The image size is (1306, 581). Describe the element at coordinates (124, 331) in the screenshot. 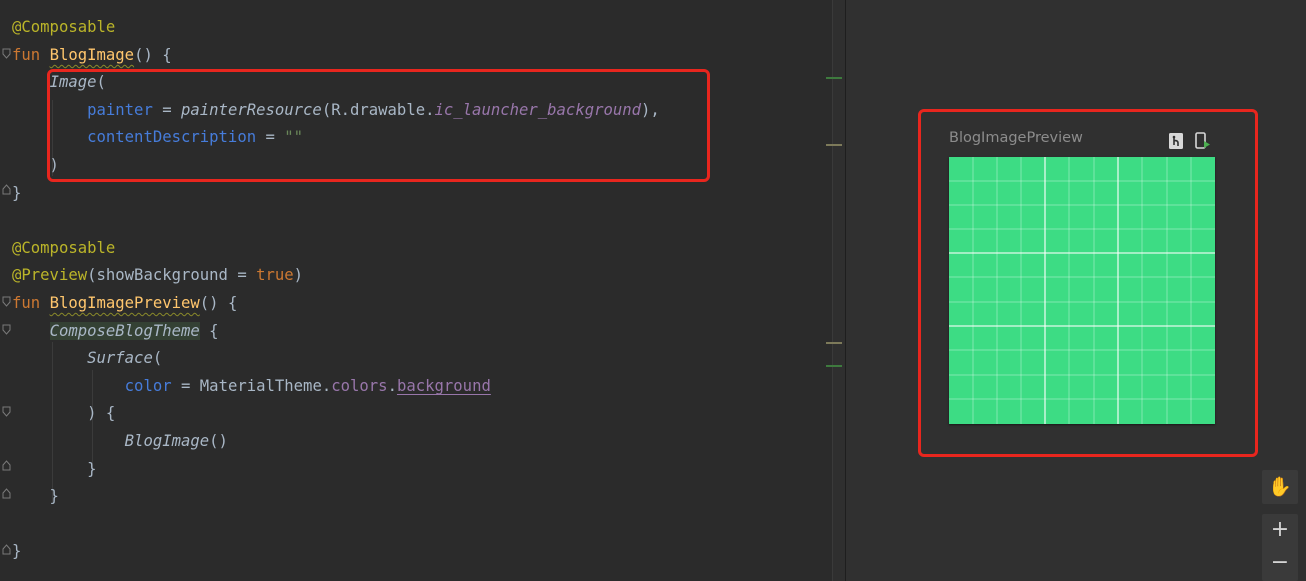

I see `code-token: ComposeBlogTheme` at that location.